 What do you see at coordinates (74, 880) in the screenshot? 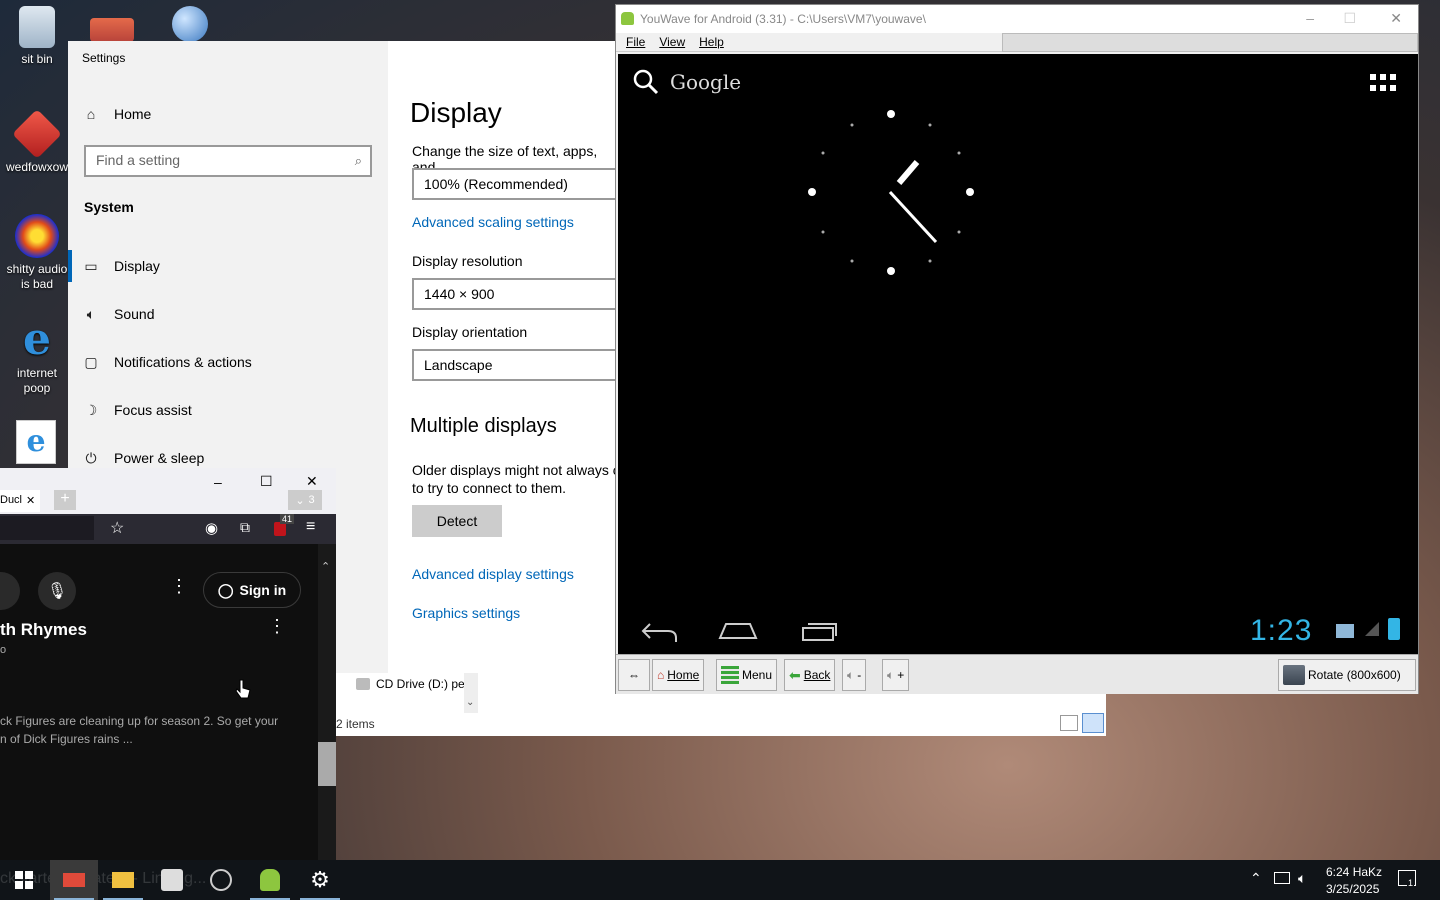
I see `taskbar-app-red-box` at bounding box center [74, 880].